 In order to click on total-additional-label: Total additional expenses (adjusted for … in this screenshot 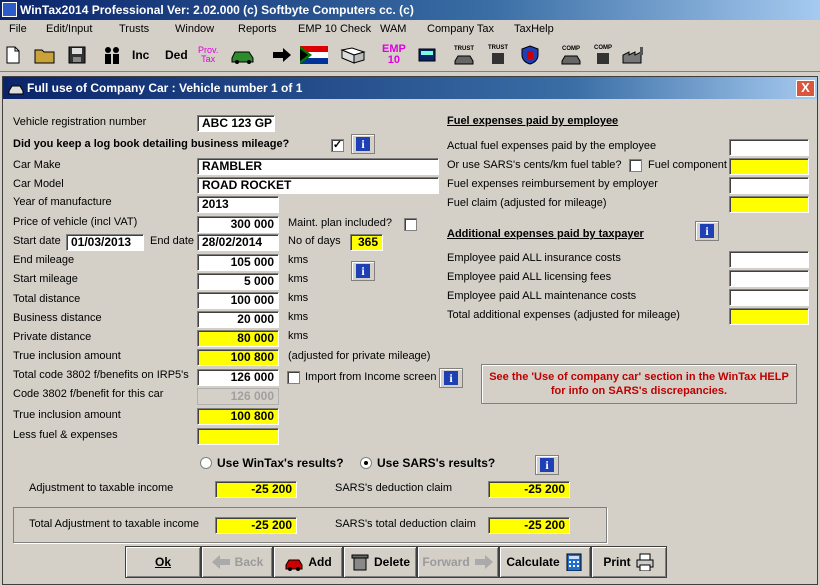, I will do `click(563, 315)`.